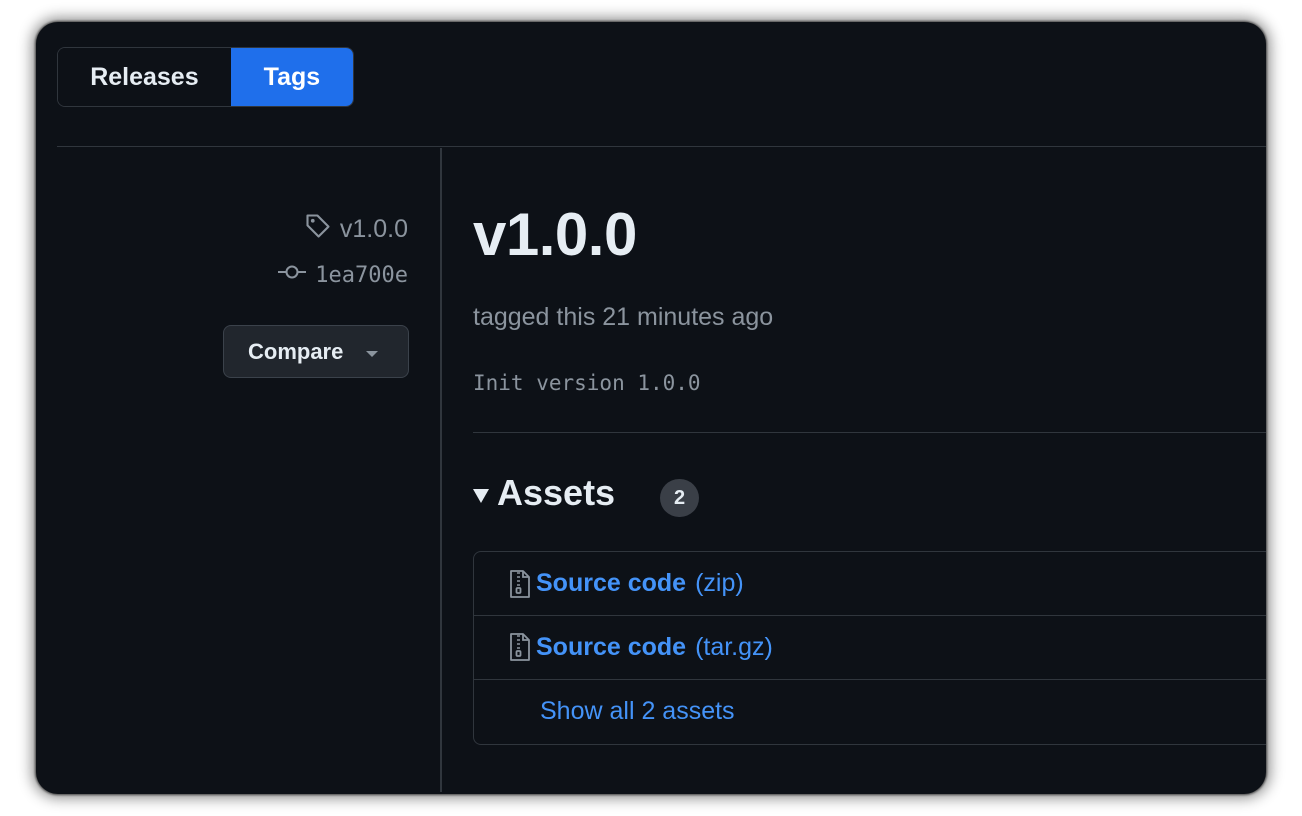 The image size is (1302, 816). I want to click on tag-message: Init version 1.0.0, so click(587, 383).